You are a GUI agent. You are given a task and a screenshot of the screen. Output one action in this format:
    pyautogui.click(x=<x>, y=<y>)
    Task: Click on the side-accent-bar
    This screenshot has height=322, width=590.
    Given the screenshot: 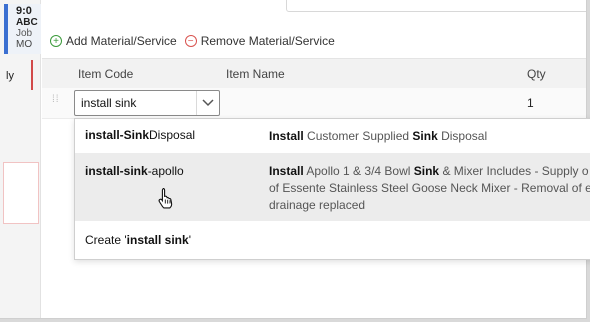 What is the action you would take?
    pyautogui.click(x=32, y=75)
    